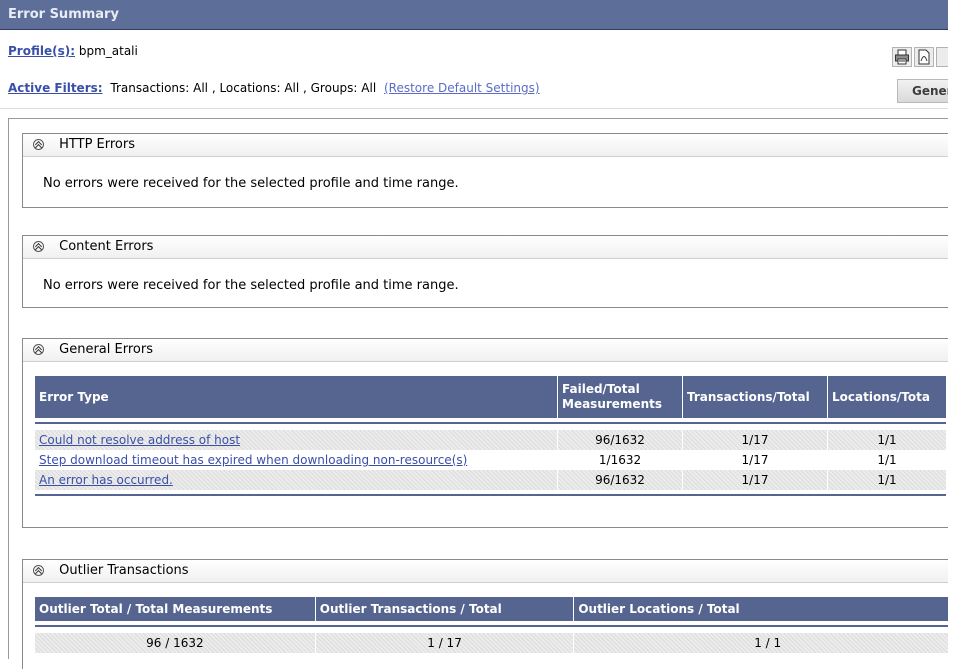  I want to click on column-header: Failed/Total Measurements, so click(620, 397).